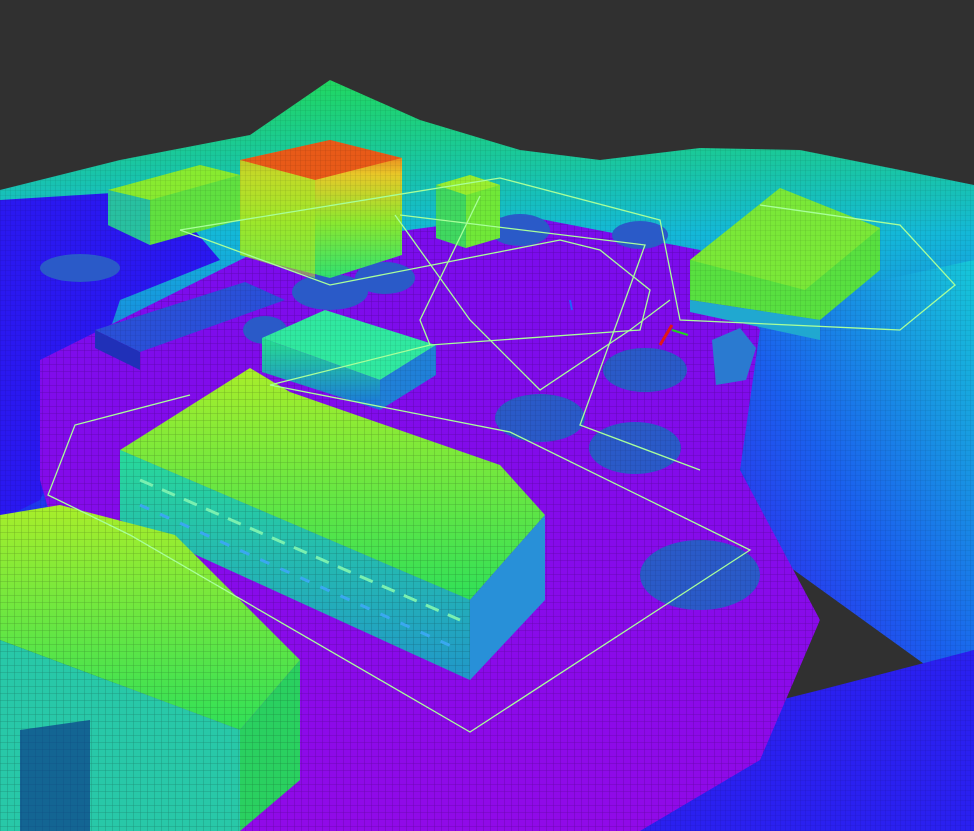 The height and width of the screenshot is (831, 974). What do you see at coordinates (468, 211) in the screenshot?
I see `building-small-cube` at bounding box center [468, 211].